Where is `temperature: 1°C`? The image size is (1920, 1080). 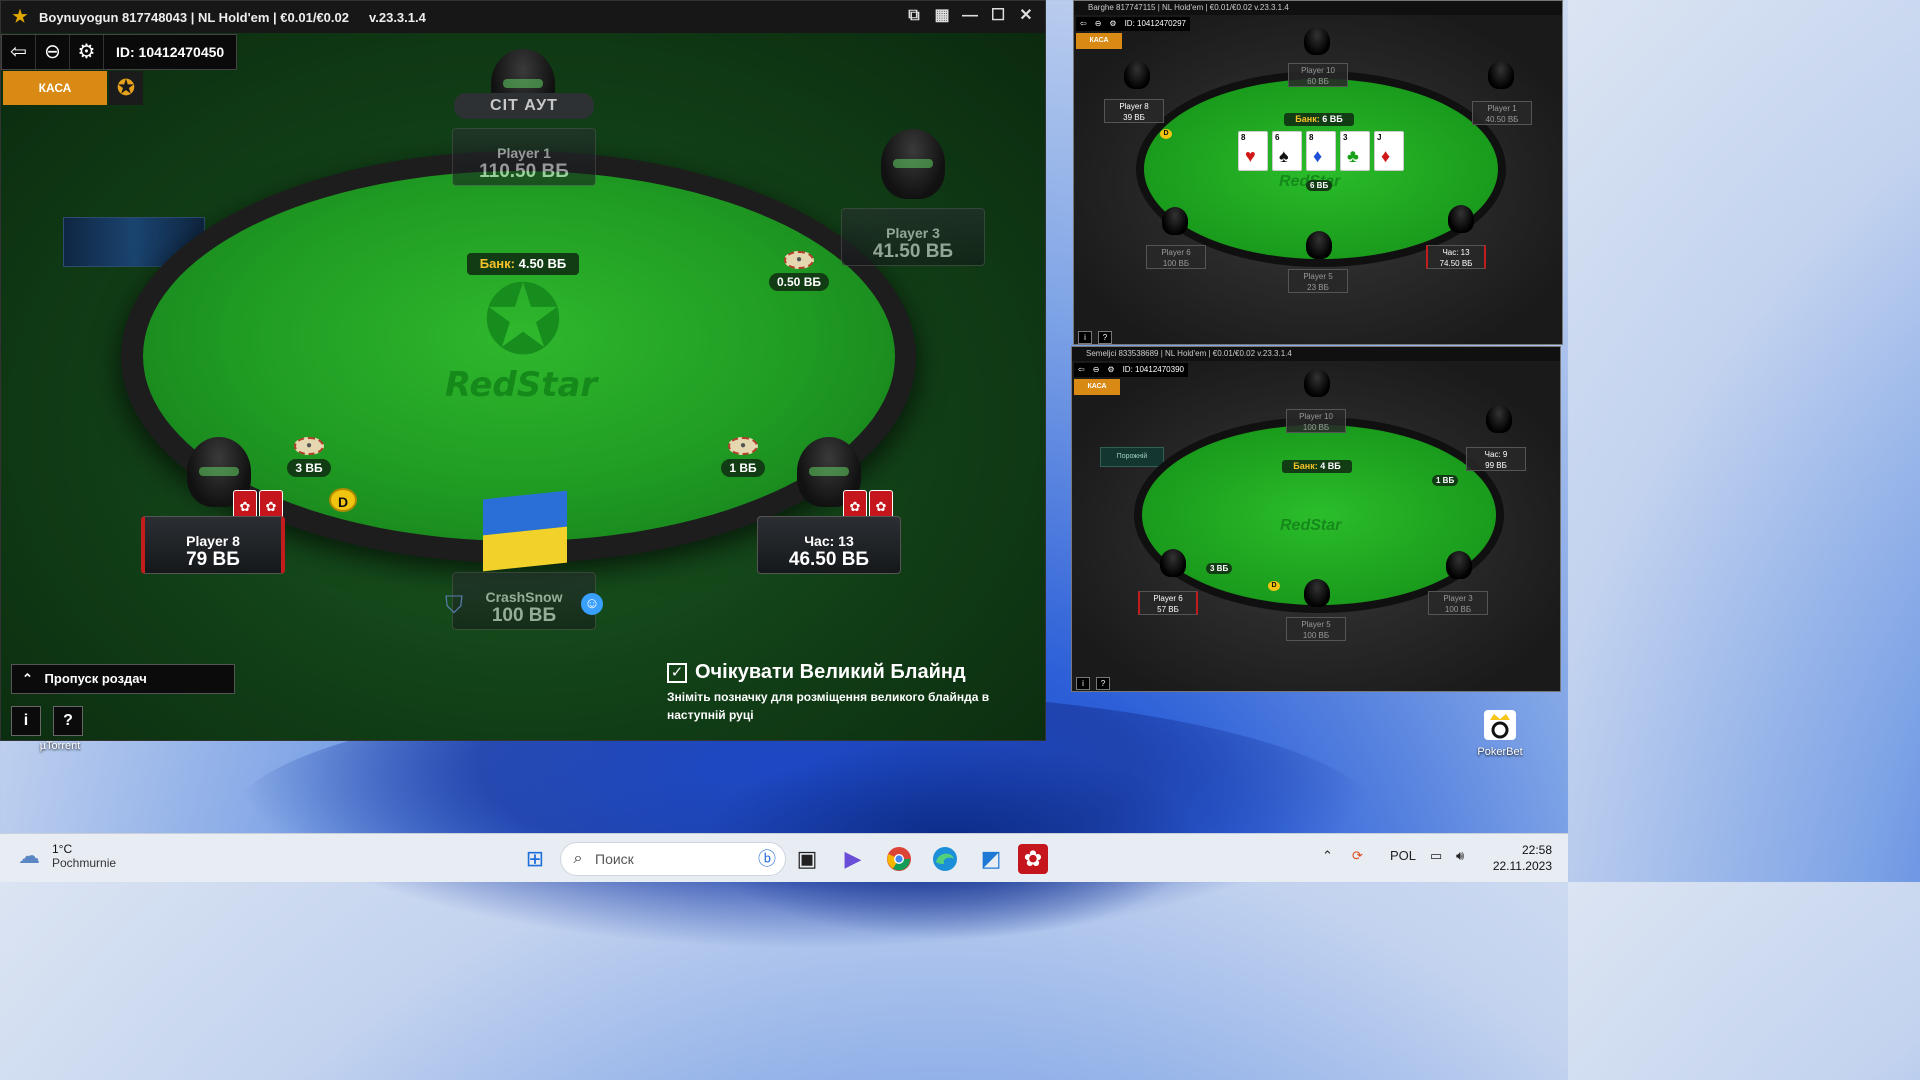 temperature: 1°C is located at coordinates (62, 849).